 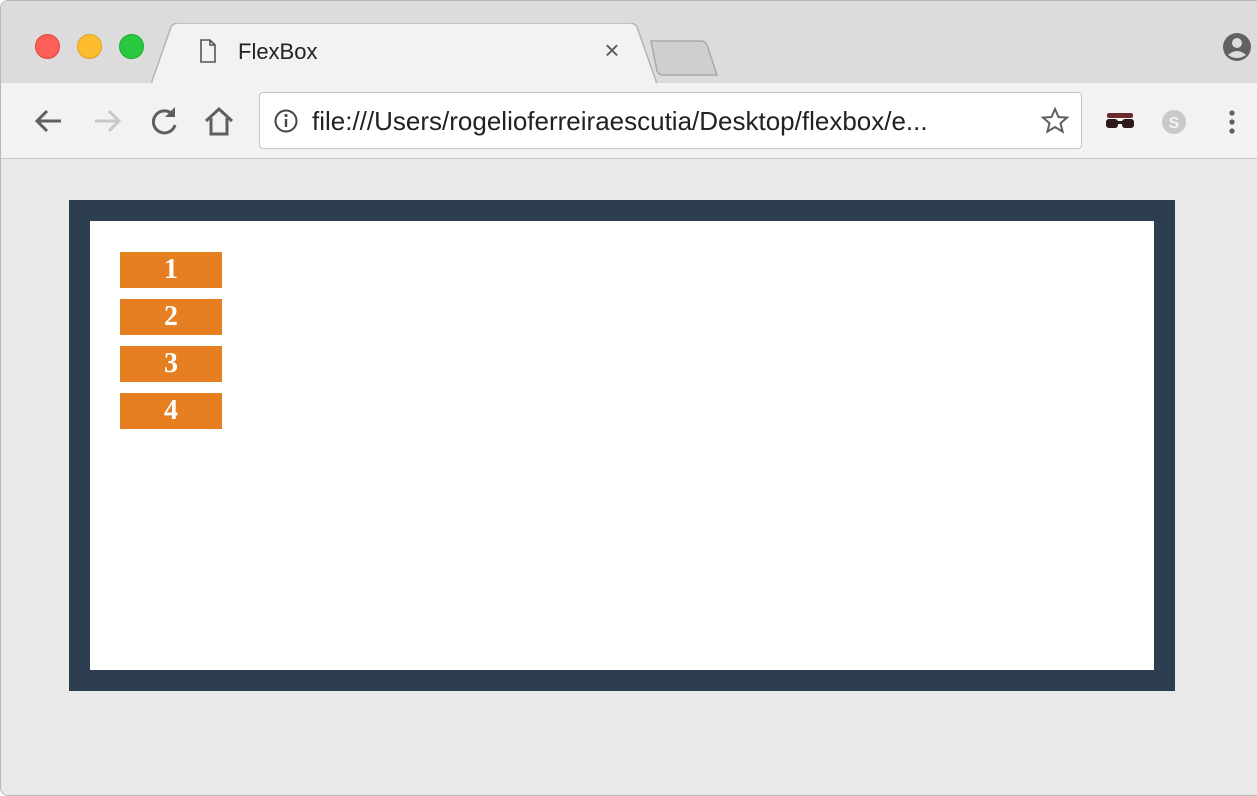 What do you see at coordinates (47, 46) in the screenshot?
I see `close-window-button` at bounding box center [47, 46].